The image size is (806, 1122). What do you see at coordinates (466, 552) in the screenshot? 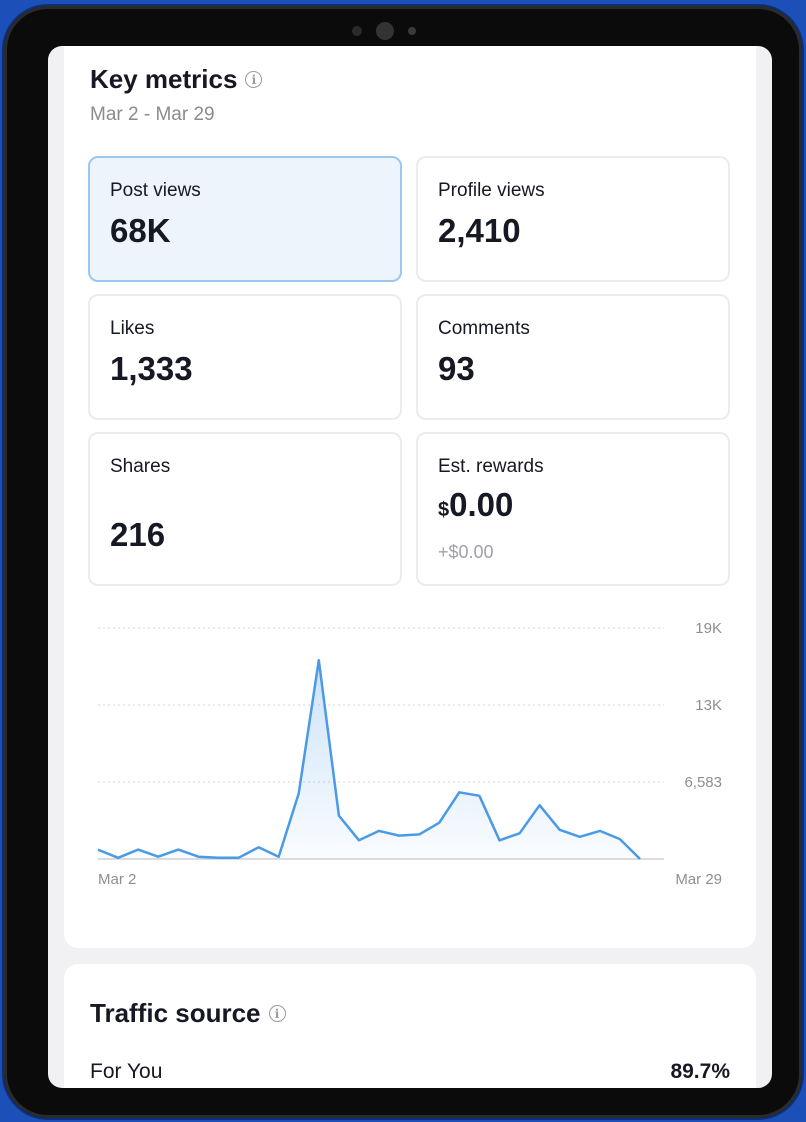
I see `reward-change: +$0.00` at bounding box center [466, 552].